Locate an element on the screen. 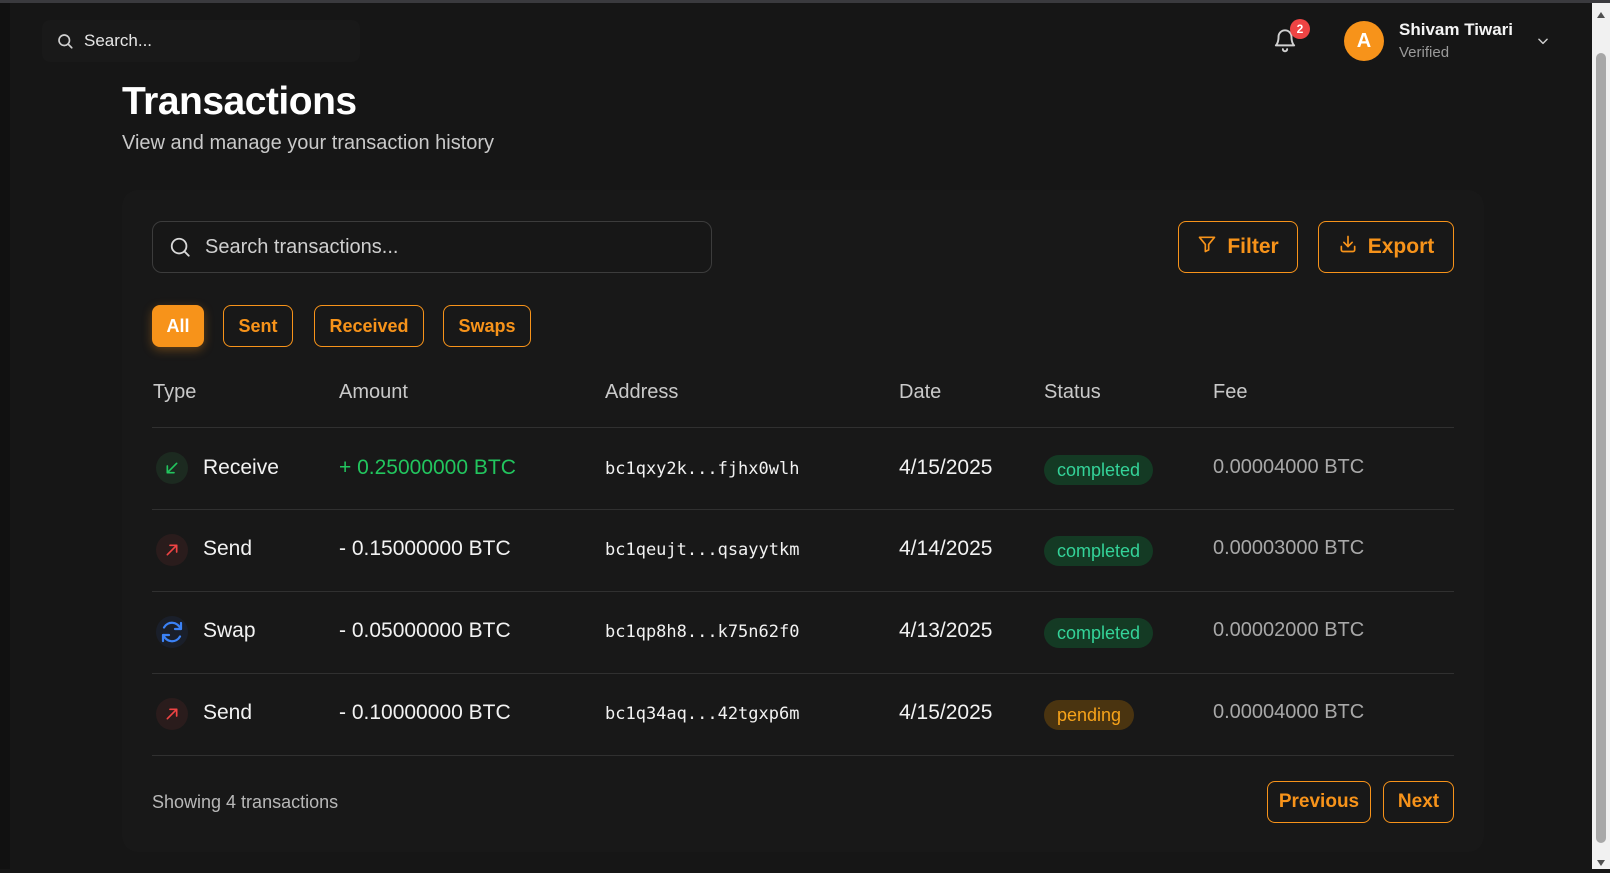 The height and width of the screenshot is (873, 1610). transaction-type: Swap is located at coordinates (229, 630).